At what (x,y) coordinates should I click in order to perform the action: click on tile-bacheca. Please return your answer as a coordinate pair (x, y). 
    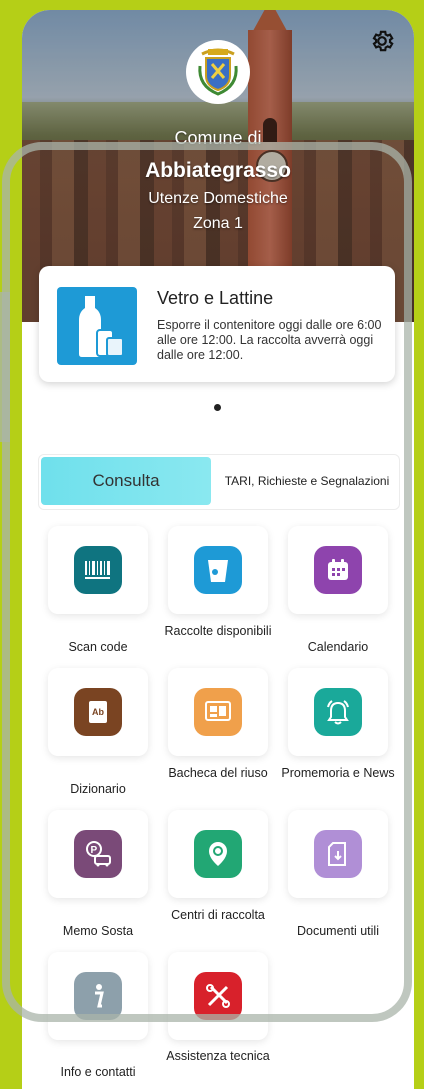
    Looking at the image, I should click on (218, 712).